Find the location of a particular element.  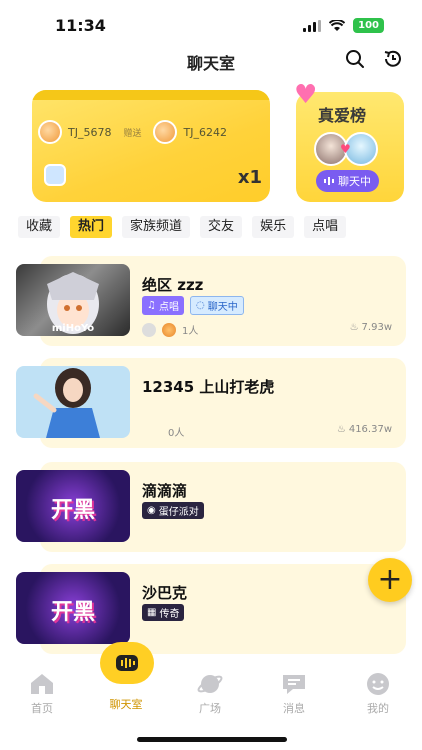

smiley-icon is located at coordinates (378, 684).